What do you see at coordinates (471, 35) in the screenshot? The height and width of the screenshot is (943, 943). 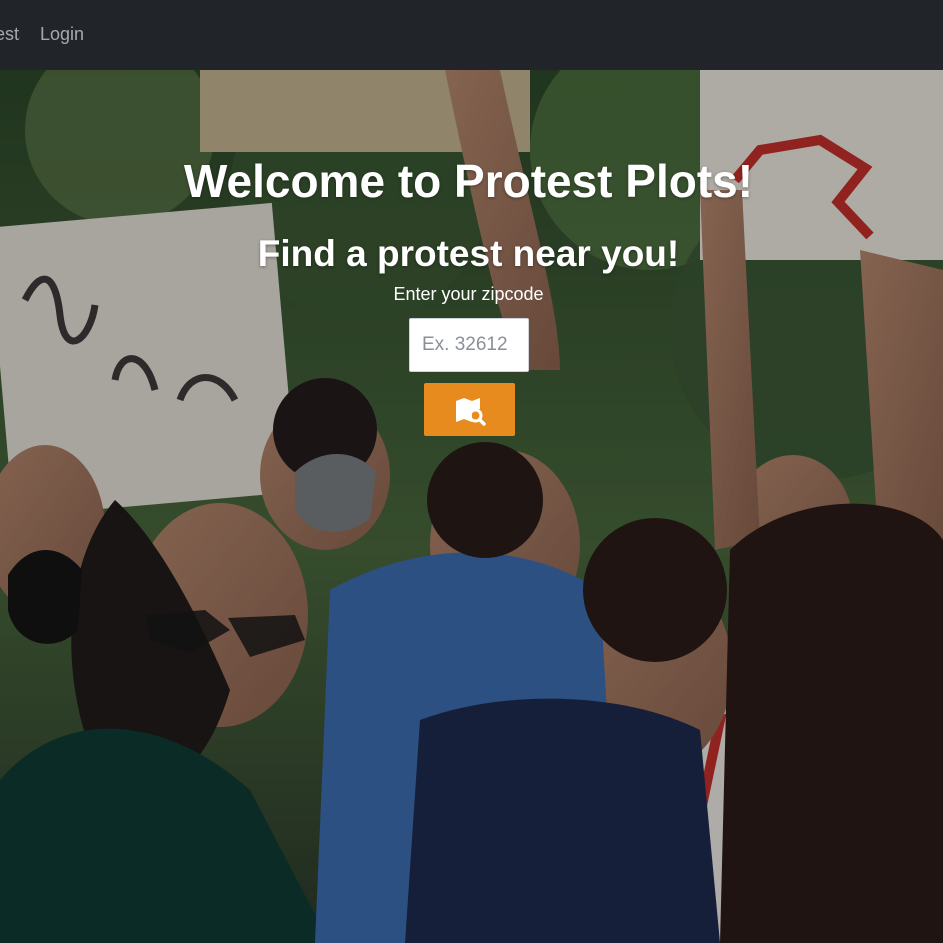 I see `top-navbar: Protests Login` at bounding box center [471, 35].